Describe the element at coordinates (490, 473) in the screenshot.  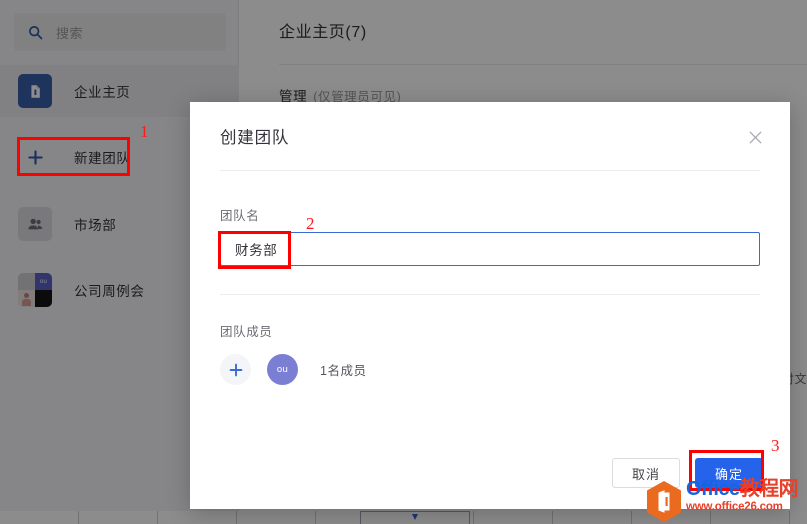
I see `dialog-footer: 取消 确定` at that location.